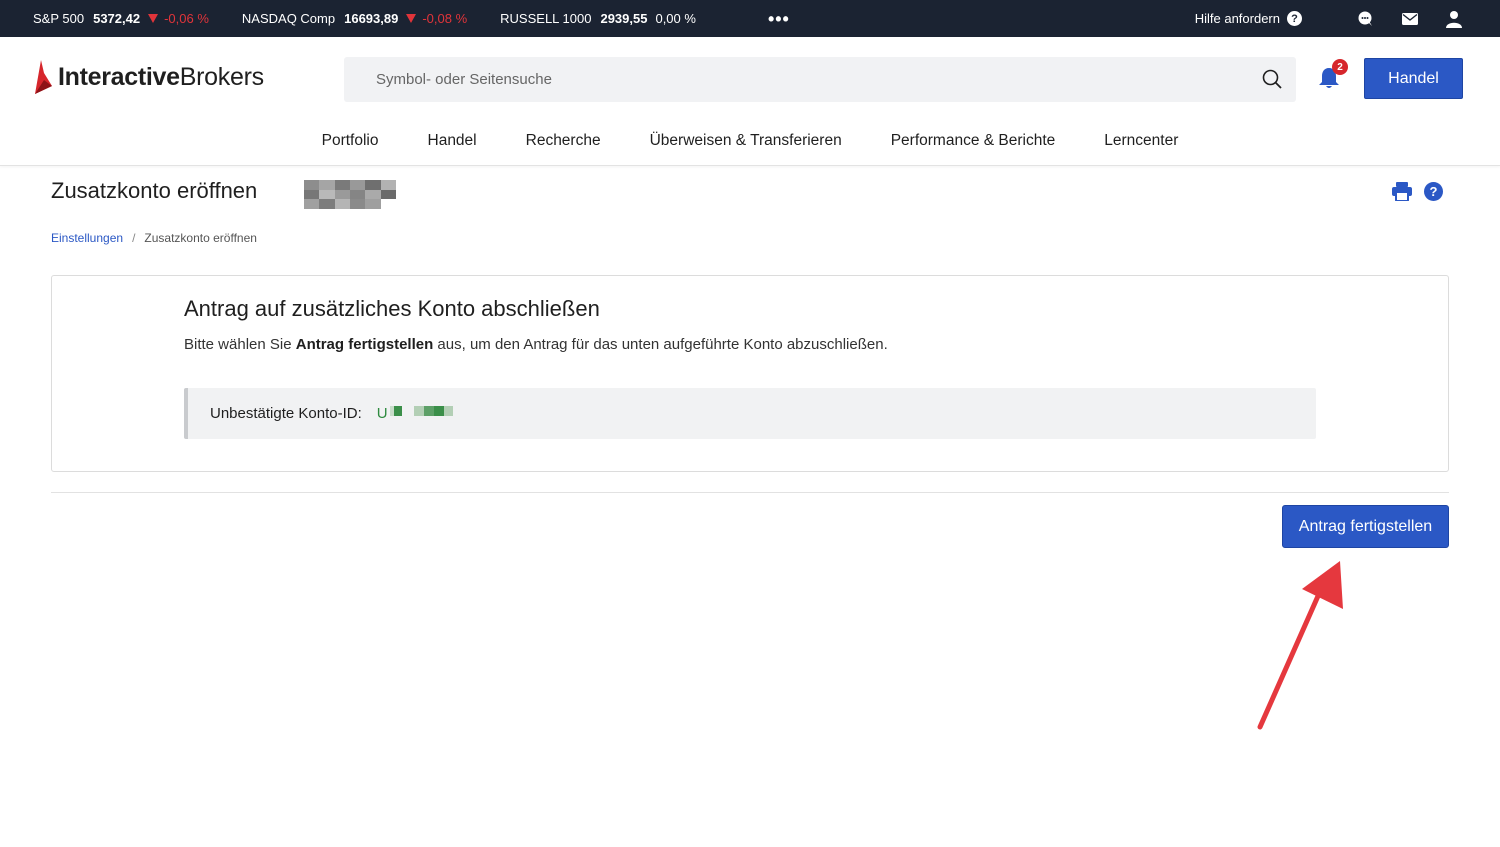 This screenshot has height=847, width=1500. What do you see at coordinates (1433, 191) in the screenshot?
I see `help-icon: ?` at bounding box center [1433, 191].